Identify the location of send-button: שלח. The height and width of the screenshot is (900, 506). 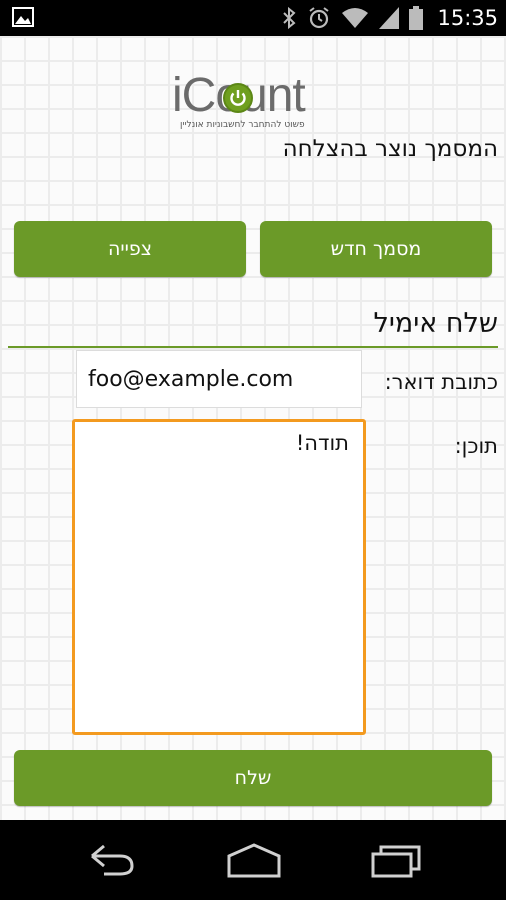
(253, 778).